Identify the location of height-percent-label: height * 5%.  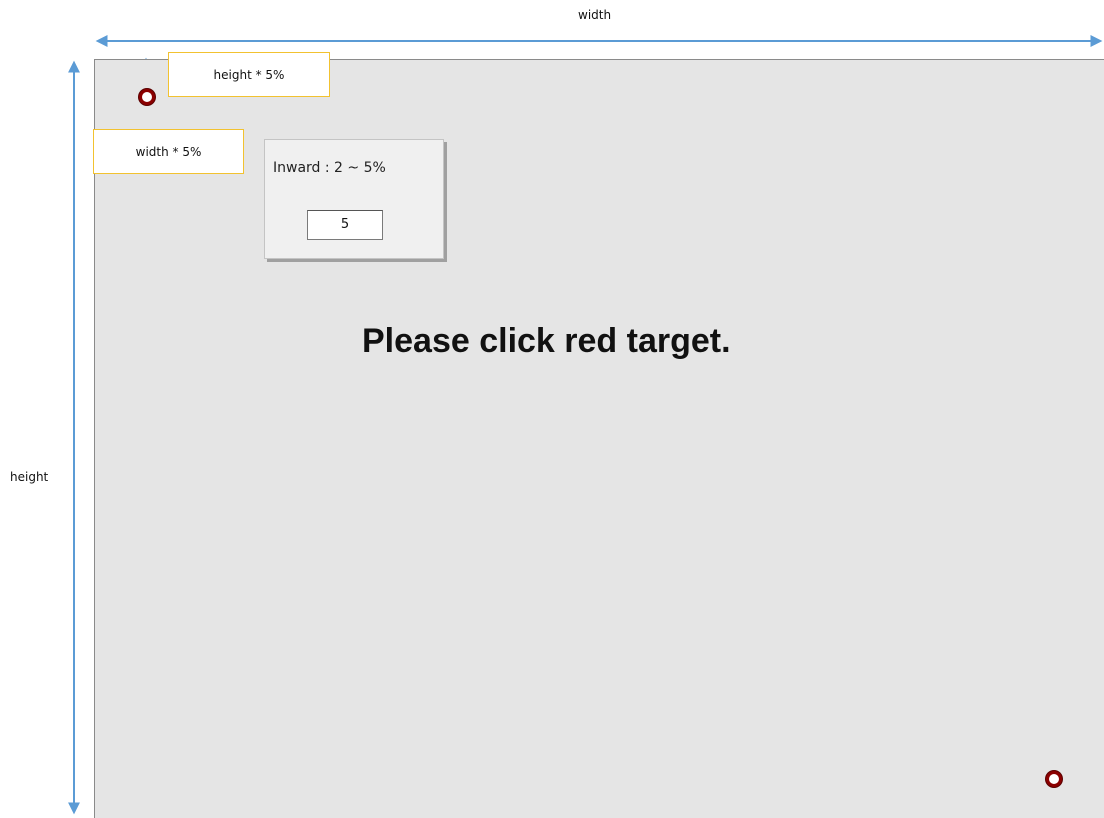
(249, 74).